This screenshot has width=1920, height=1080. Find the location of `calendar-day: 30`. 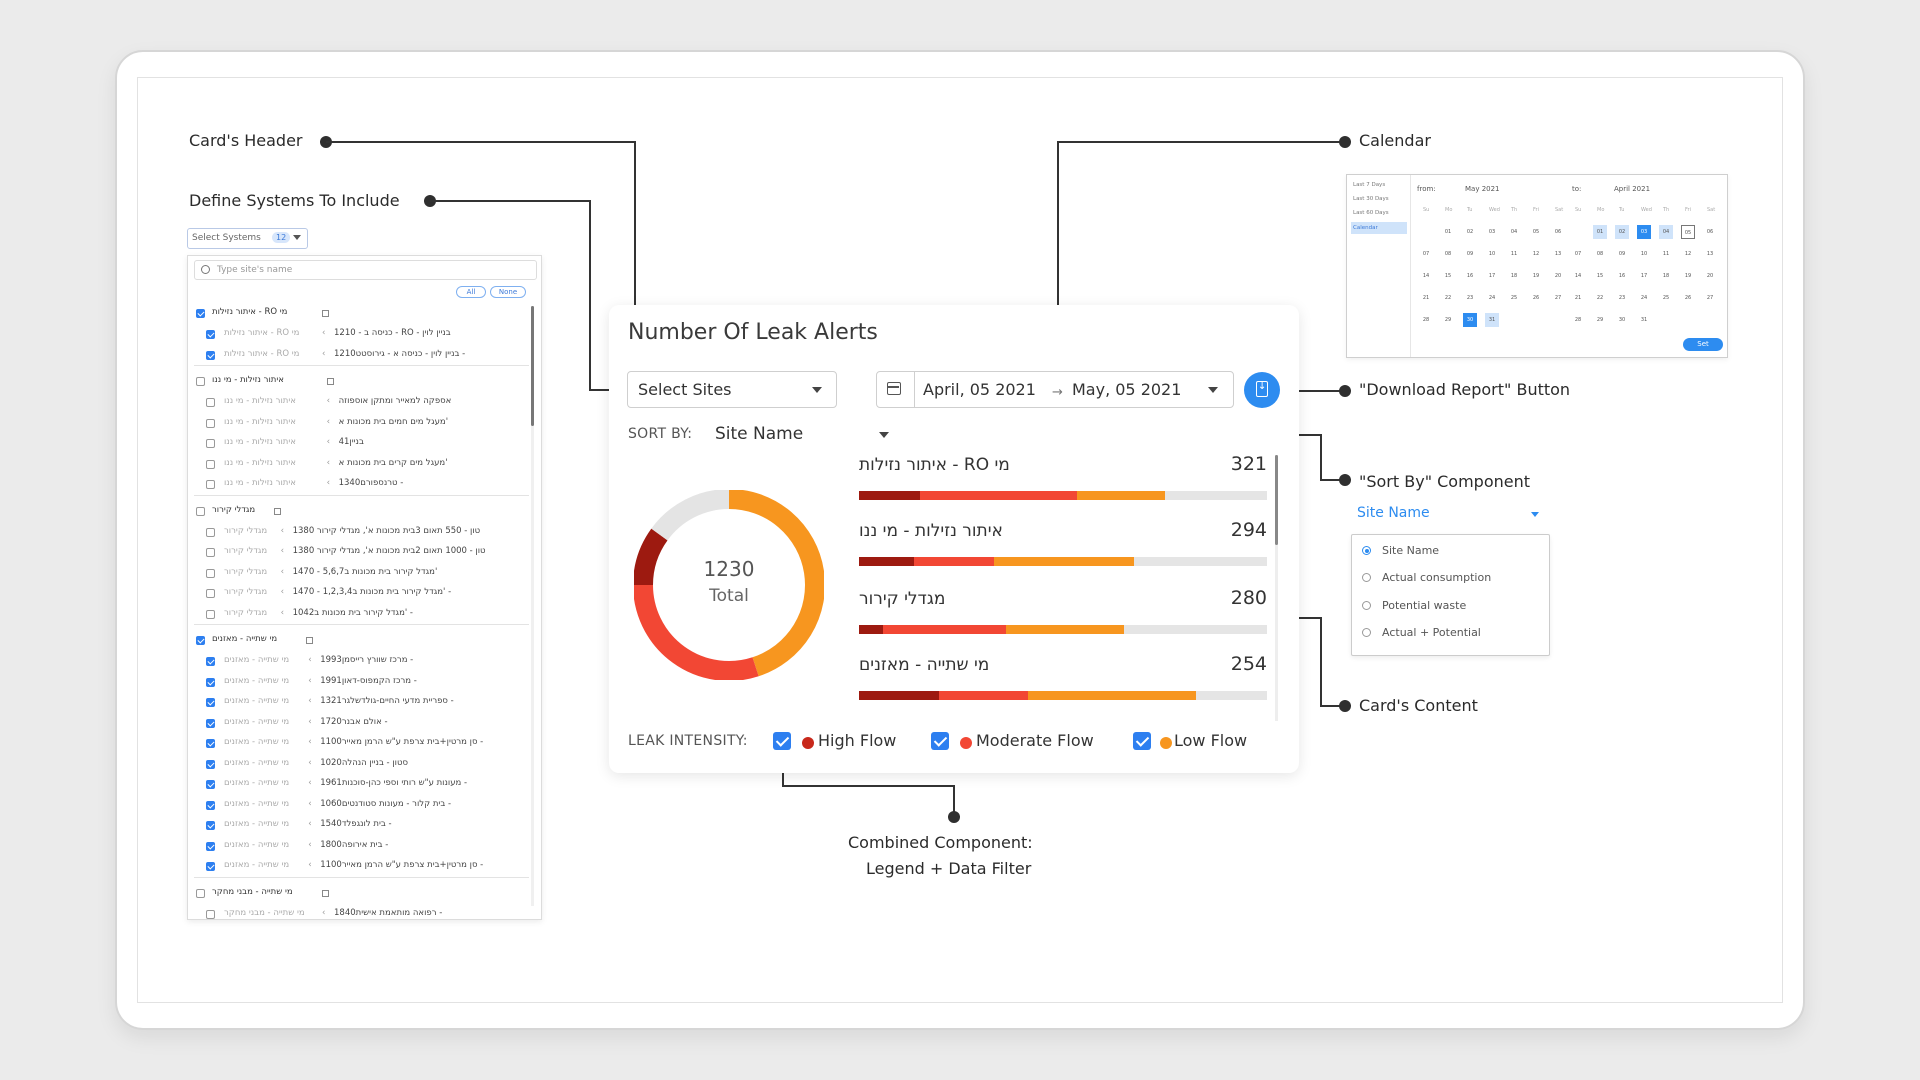

calendar-day: 30 is located at coordinates (1470, 320).